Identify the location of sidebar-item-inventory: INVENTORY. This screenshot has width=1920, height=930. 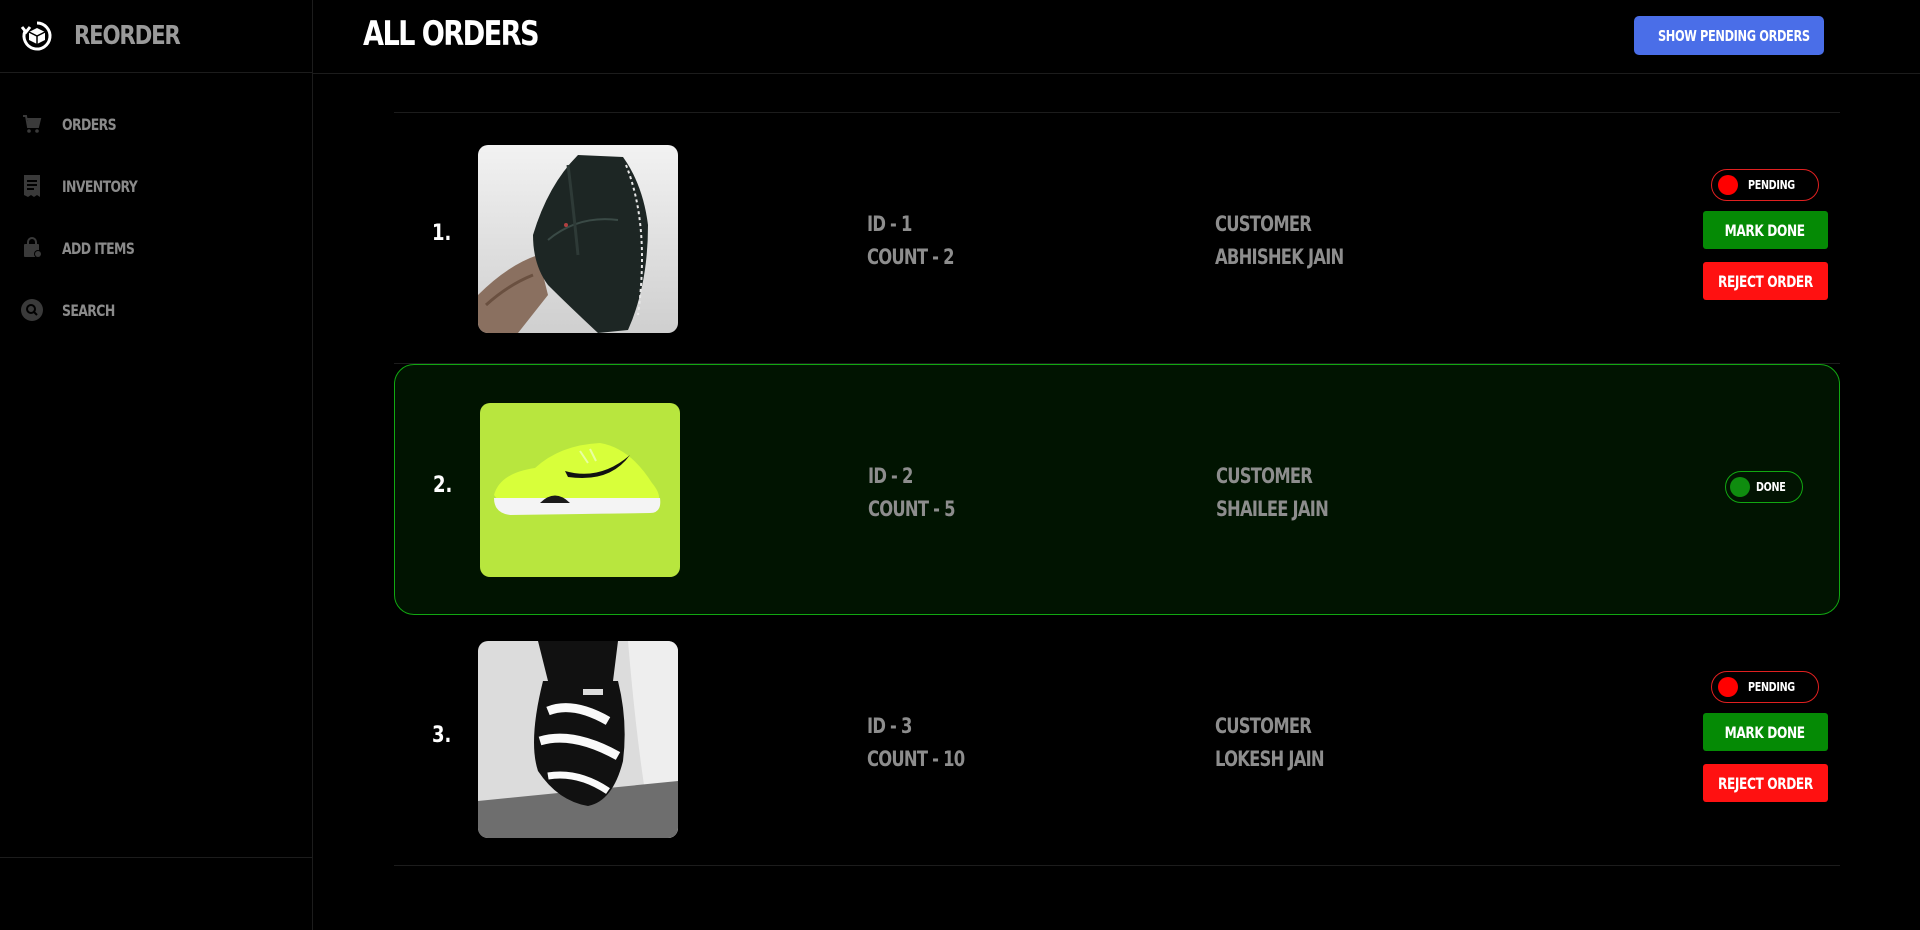
(156, 186).